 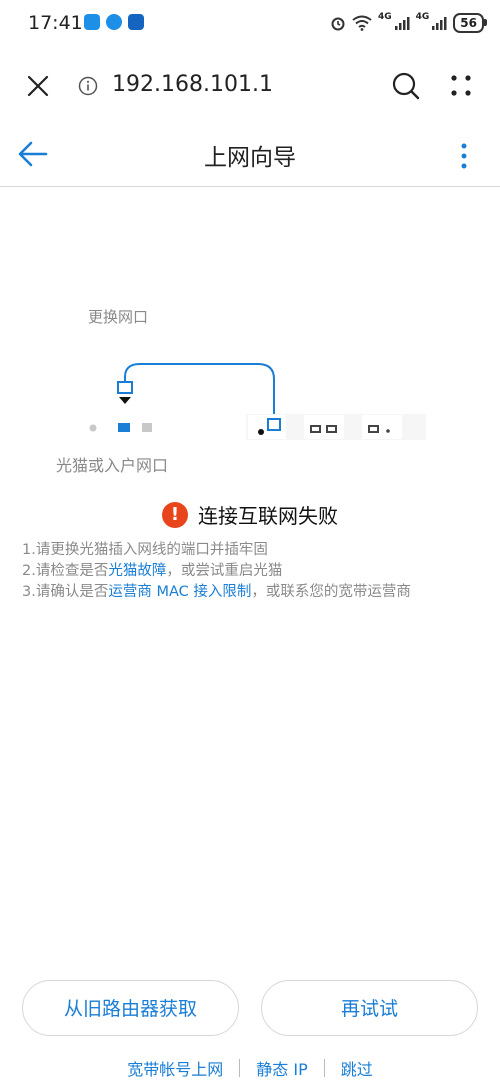 What do you see at coordinates (470, 23) in the screenshot?
I see `battery-indicator: 56` at bounding box center [470, 23].